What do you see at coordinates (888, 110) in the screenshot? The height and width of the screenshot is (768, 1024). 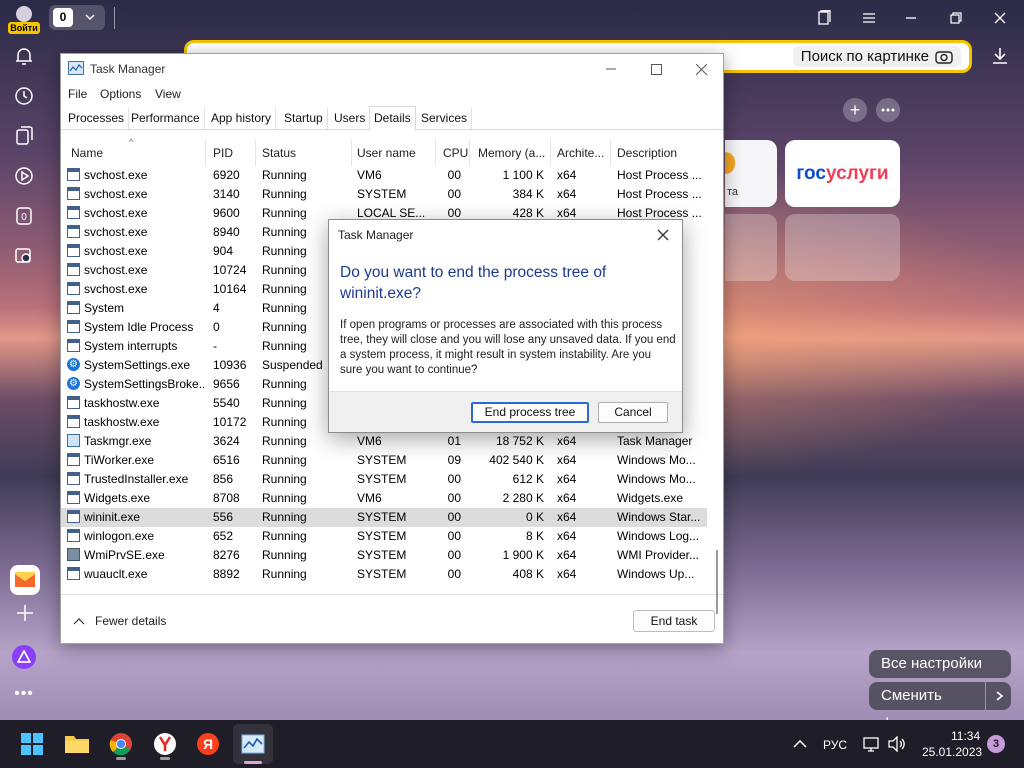 I see `tile-options-button` at bounding box center [888, 110].